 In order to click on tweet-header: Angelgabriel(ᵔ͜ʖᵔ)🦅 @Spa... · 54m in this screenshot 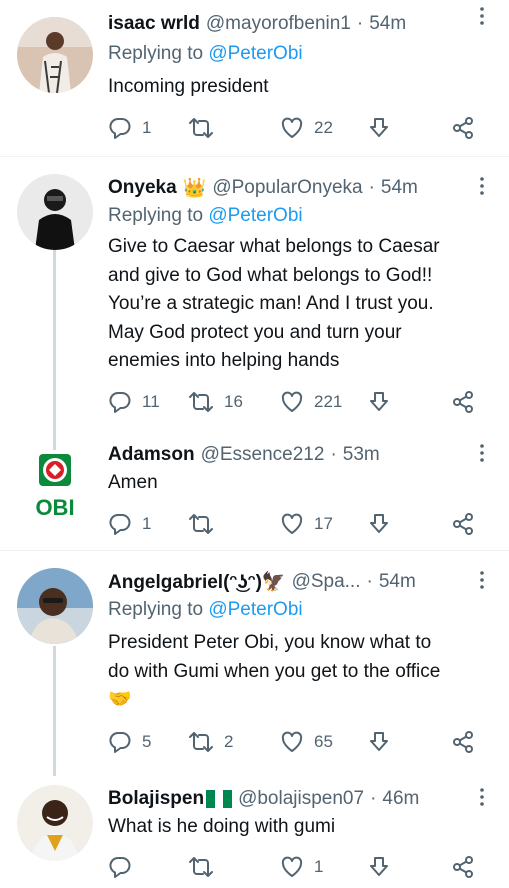, I will do `click(293, 582)`.